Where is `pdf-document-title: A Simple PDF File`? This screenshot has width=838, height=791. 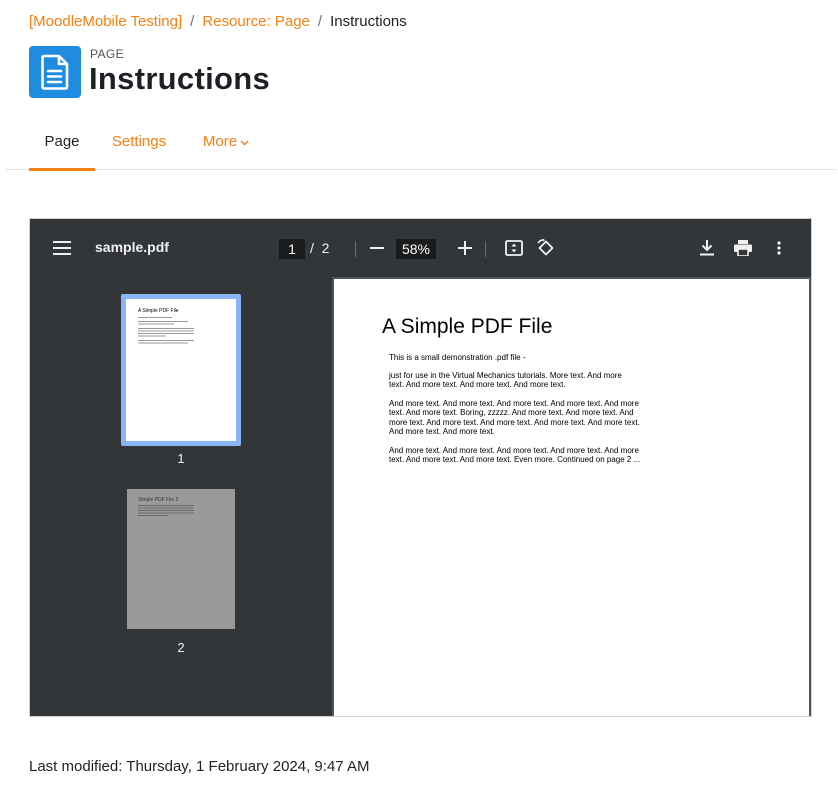
pdf-document-title: A Simple PDF File is located at coordinates (467, 326).